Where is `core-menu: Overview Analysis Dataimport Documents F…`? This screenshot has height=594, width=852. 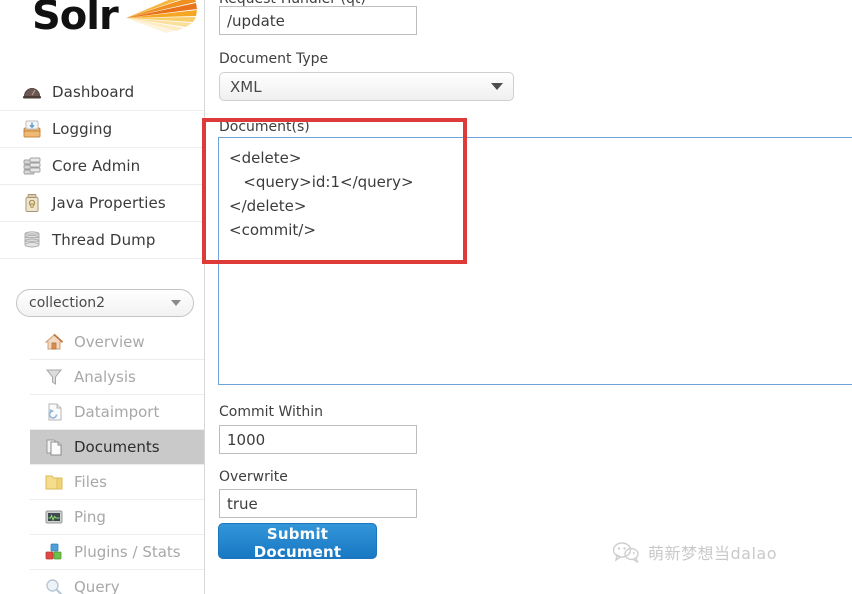 core-menu: Overview Analysis Dataimport Documents F… is located at coordinates (117, 459).